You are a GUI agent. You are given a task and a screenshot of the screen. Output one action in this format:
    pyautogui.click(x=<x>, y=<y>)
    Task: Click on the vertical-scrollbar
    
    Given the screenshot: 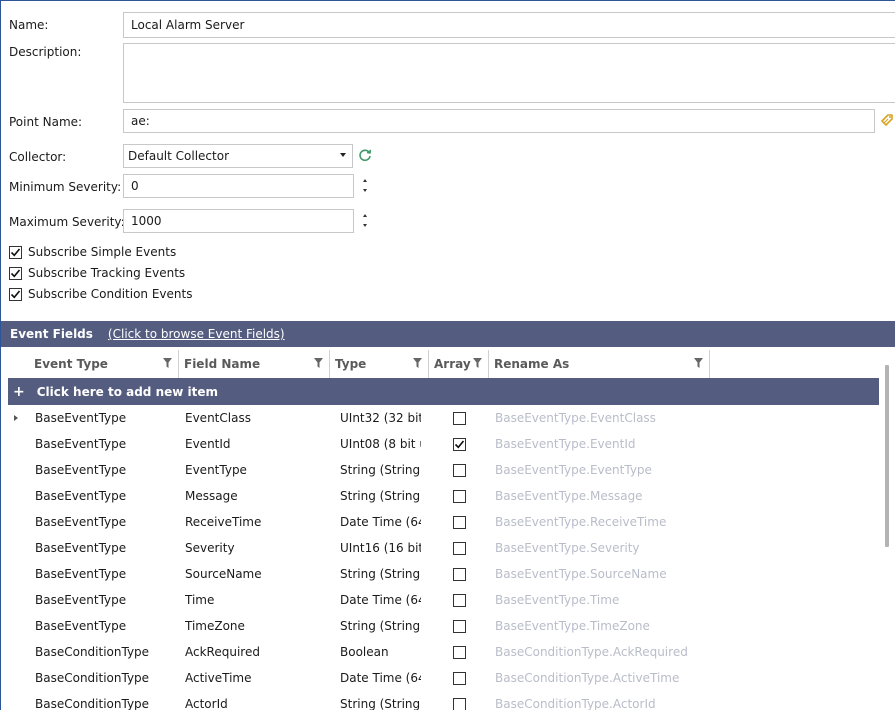 What is the action you would take?
    pyautogui.click(x=887, y=456)
    